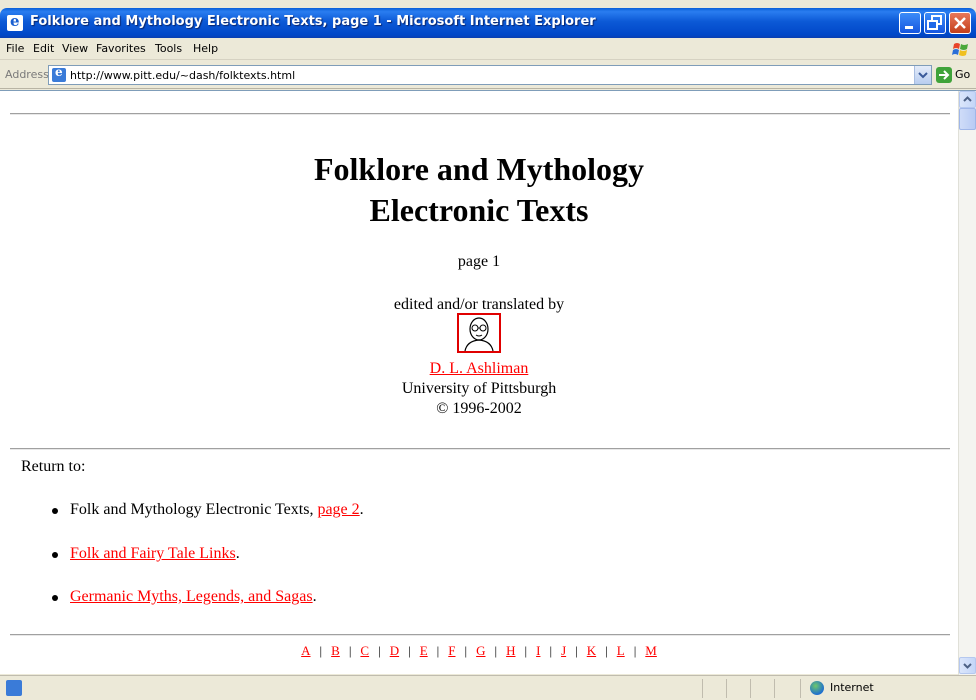 The image size is (976, 700). What do you see at coordinates (182, 75) in the screenshot?
I see `address-url: http://www.pitt.edu/~dash/folktexts.html` at bounding box center [182, 75].